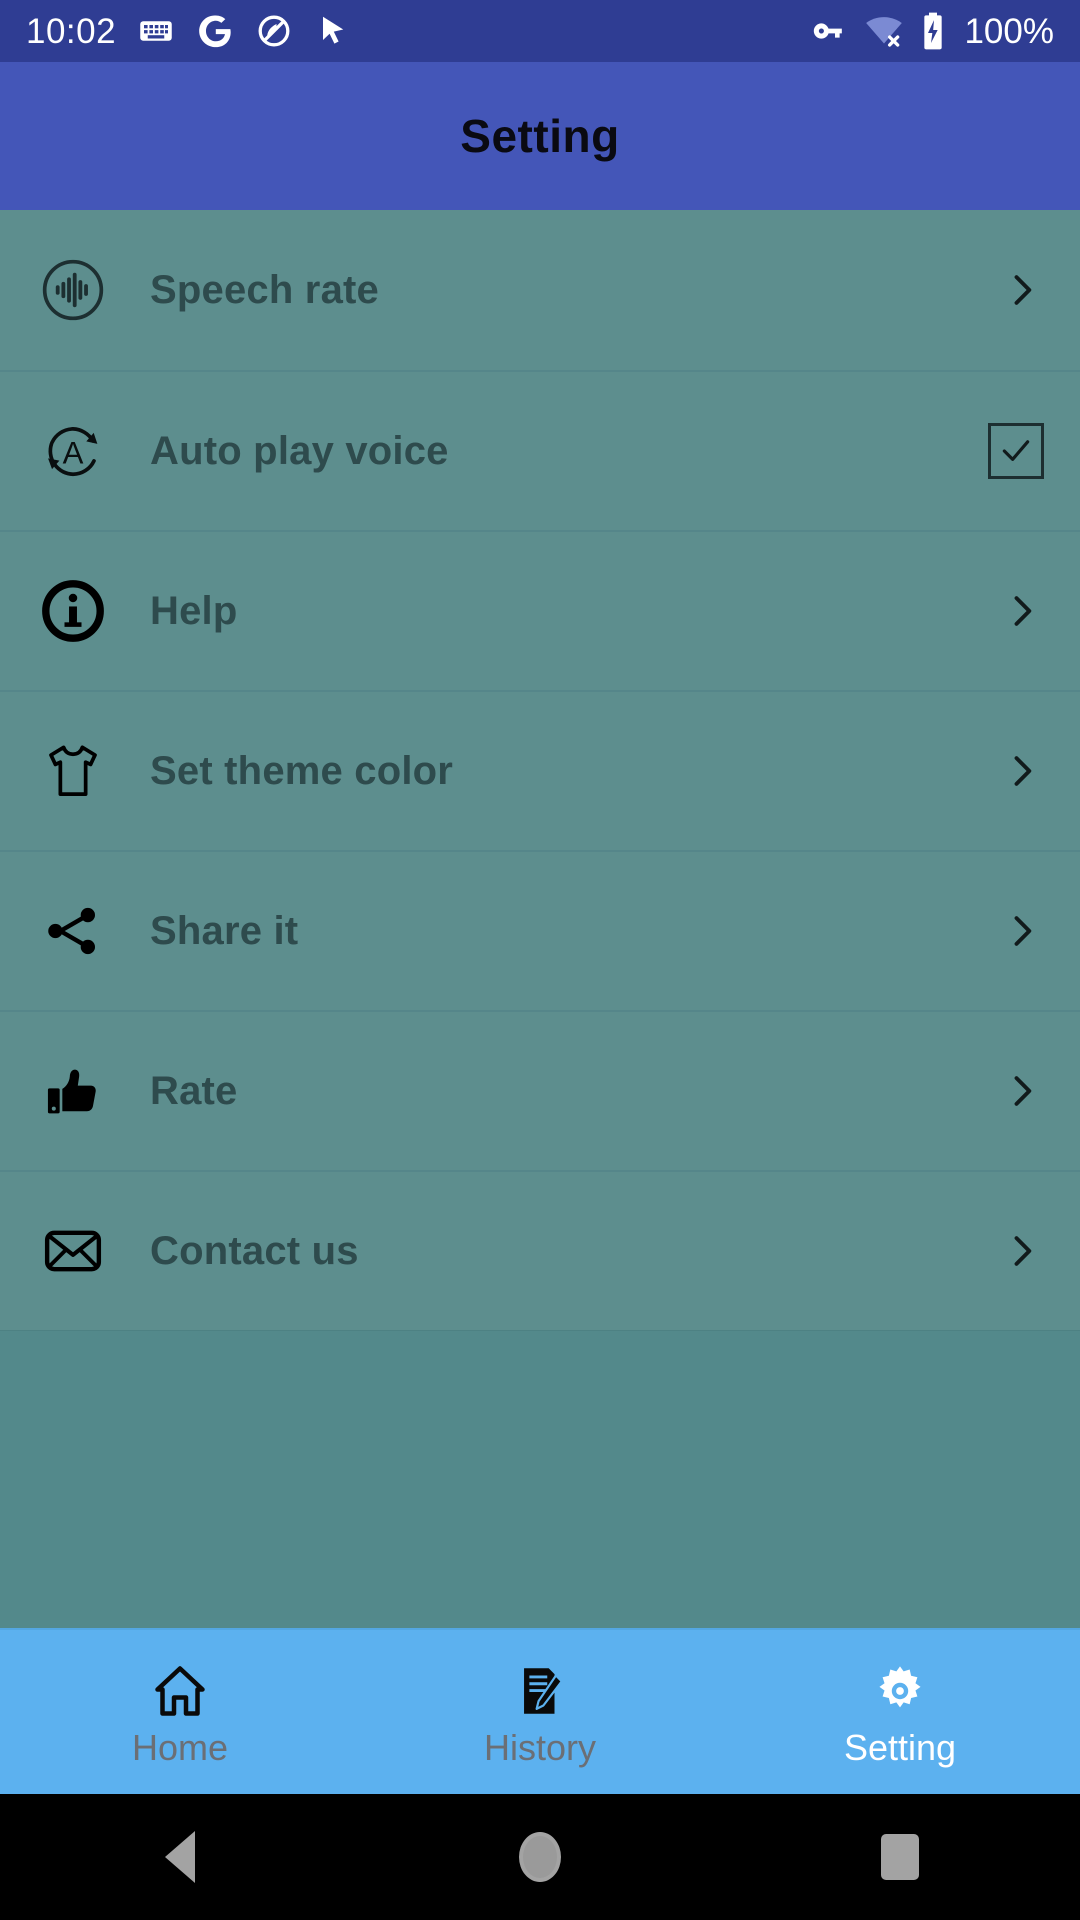  I want to click on info-circle-icon, so click(73, 611).